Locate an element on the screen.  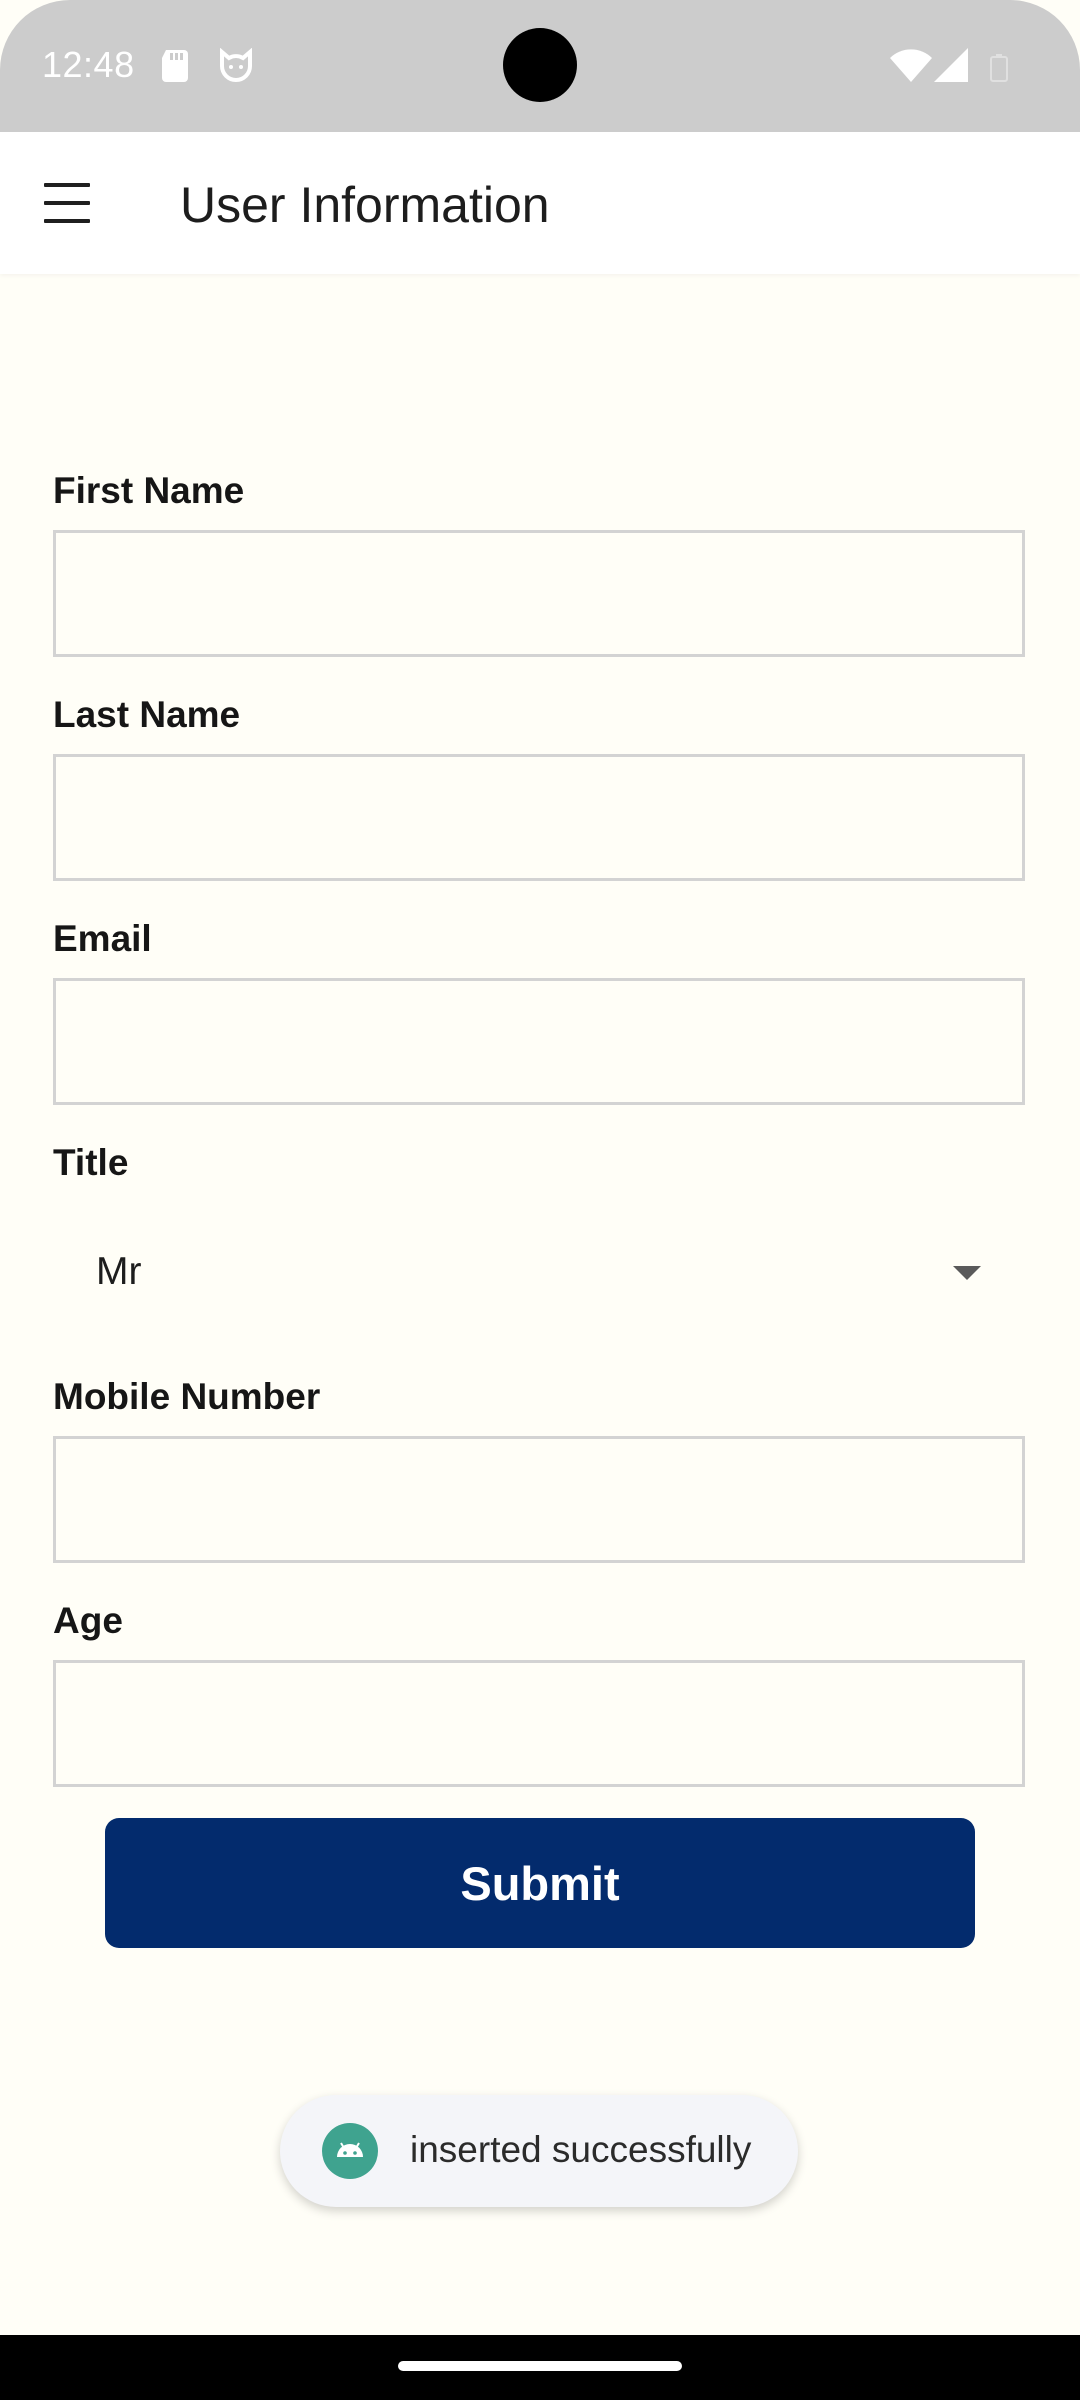
camera-cutout is located at coordinates (540, 65).